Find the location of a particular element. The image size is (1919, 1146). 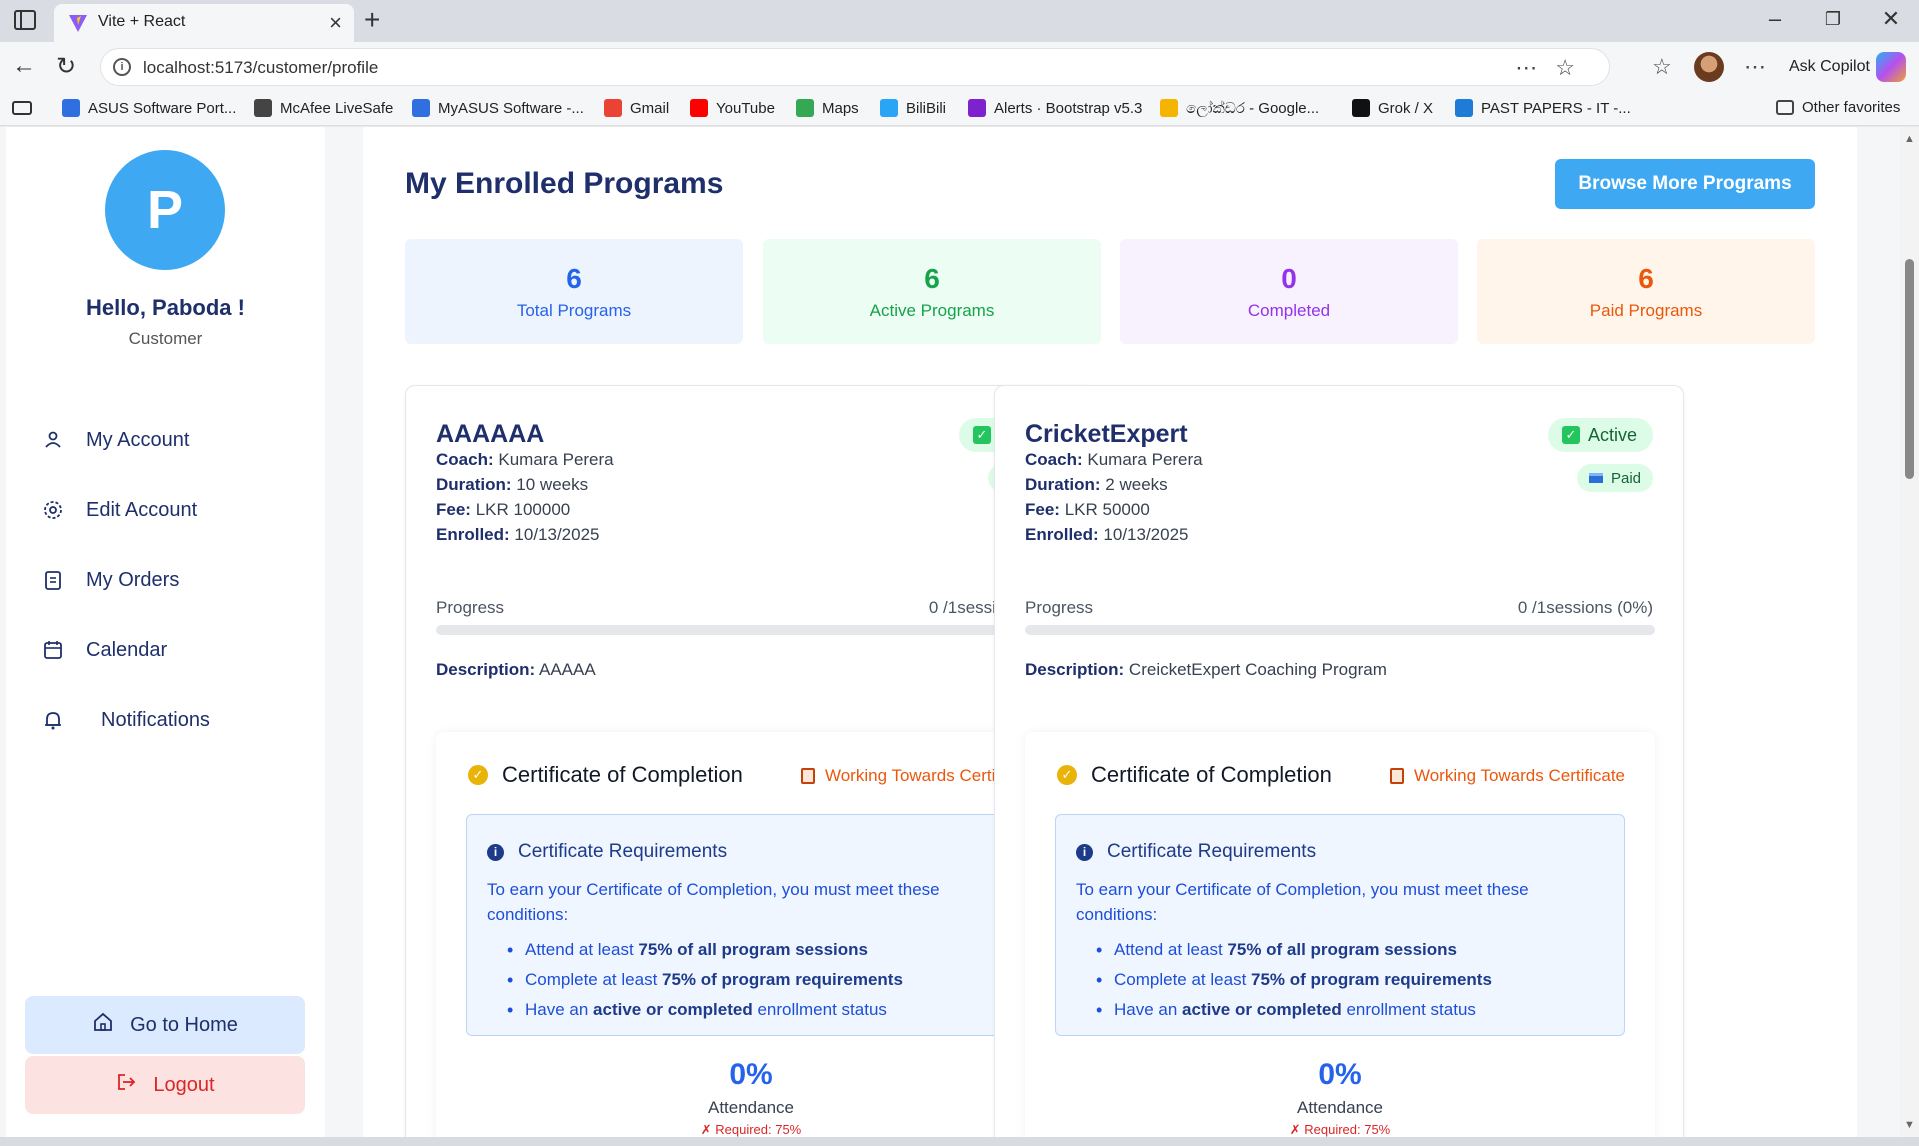

certificate-heading: ✓ Certificate of Completion is located at coordinates (1194, 775).